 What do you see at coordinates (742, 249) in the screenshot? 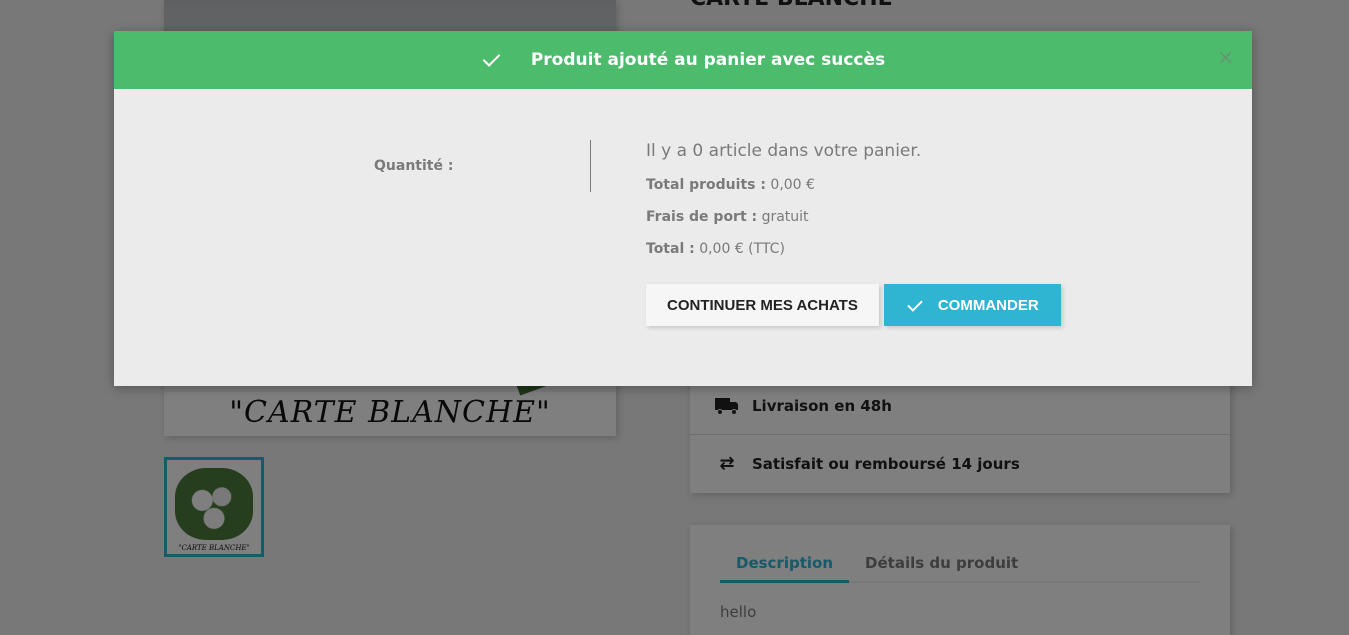
I see `total-value: 0,00 € (TTC)` at bounding box center [742, 249].